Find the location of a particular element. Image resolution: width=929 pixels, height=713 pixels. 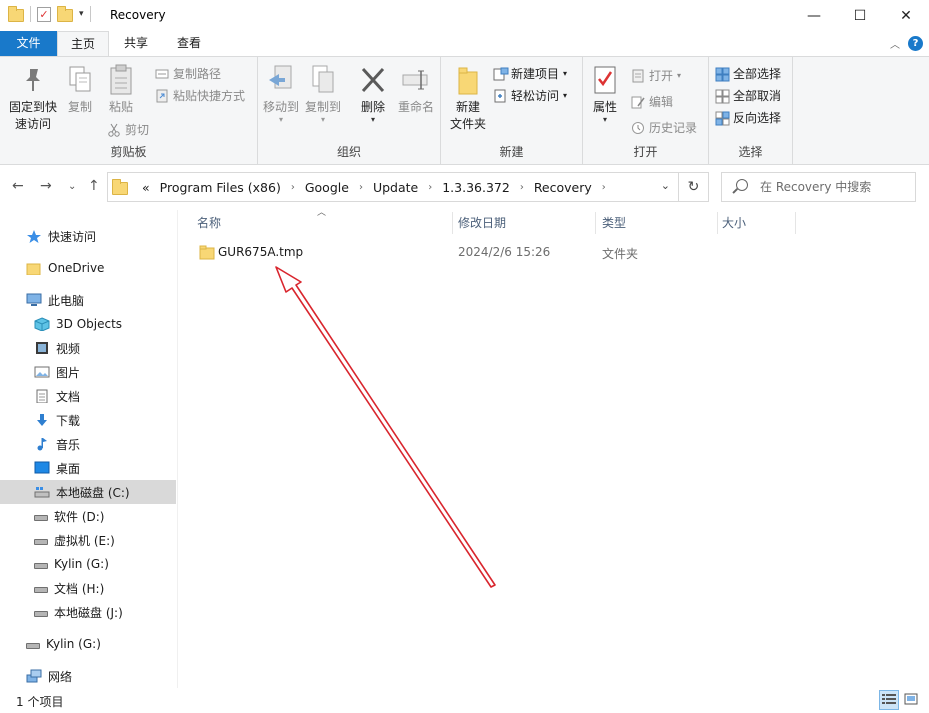

sidebar-item-quick-access: 快速访问 is located at coordinates (61, 236).